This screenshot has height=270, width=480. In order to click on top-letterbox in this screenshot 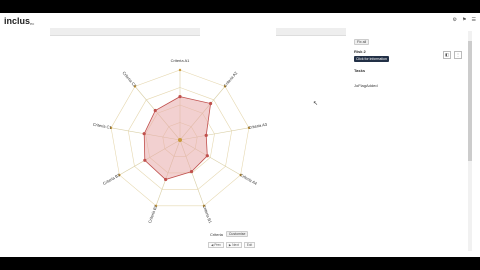, I will do `click(240, 6)`.